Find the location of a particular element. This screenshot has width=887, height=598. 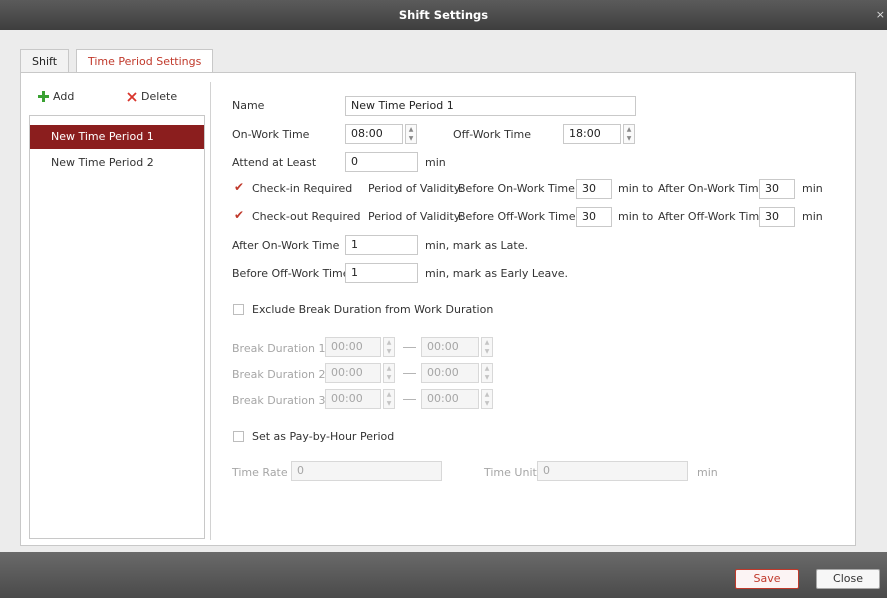

checkin-validity-label: Period of Validity: is located at coordinates (416, 188).